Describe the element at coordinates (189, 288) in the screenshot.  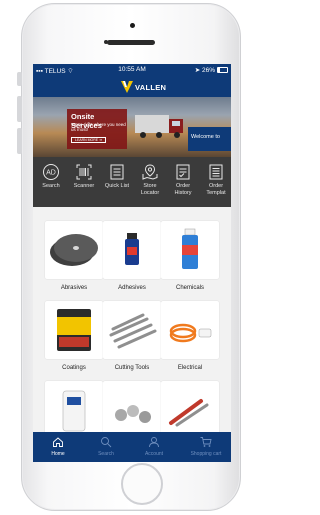
I see `category-label: Chemicals` at that location.